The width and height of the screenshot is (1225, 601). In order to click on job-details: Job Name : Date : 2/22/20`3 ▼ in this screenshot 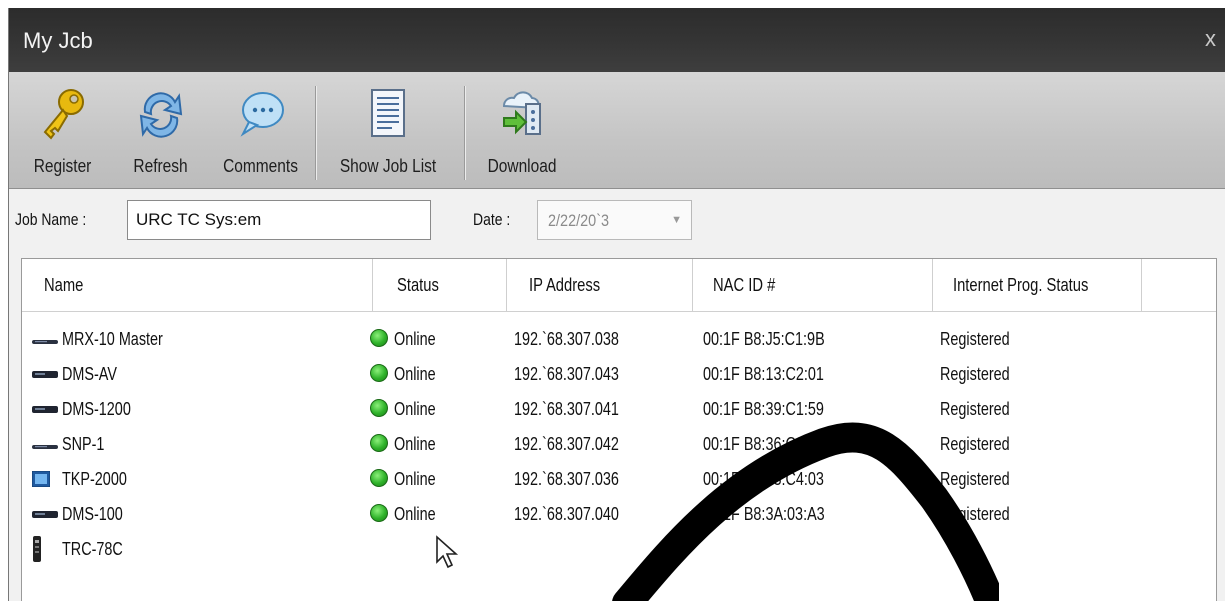, I will do `click(617, 223)`.